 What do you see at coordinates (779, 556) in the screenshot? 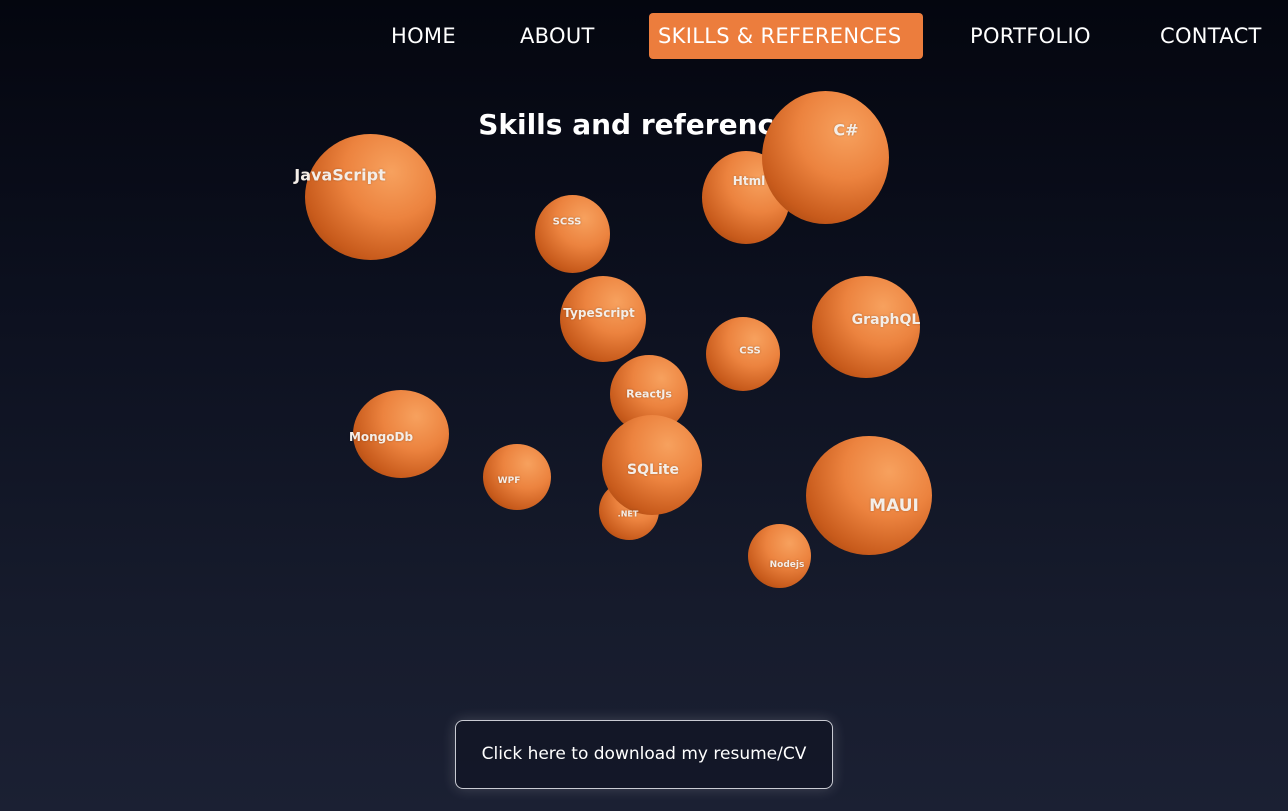
I see `skill-ball-nodejs` at bounding box center [779, 556].